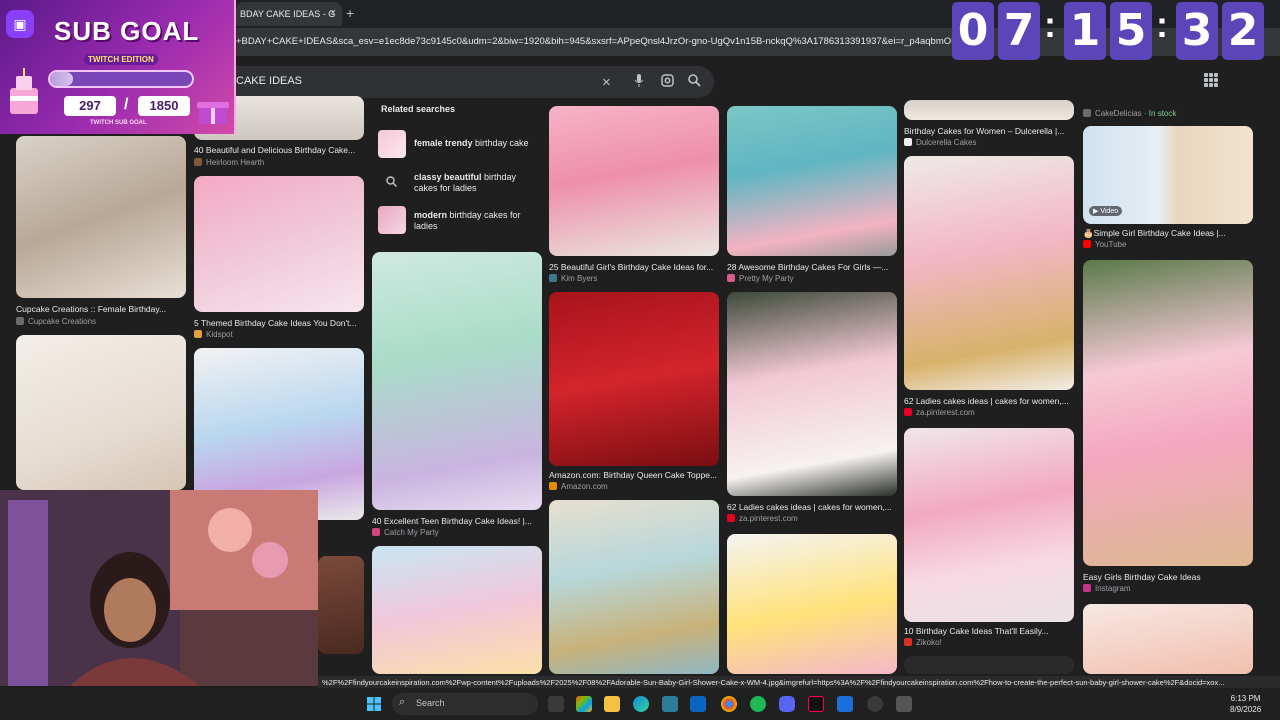  What do you see at coordinates (405, 532) in the screenshot?
I see `result-source: Catch My Party` at bounding box center [405, 532].